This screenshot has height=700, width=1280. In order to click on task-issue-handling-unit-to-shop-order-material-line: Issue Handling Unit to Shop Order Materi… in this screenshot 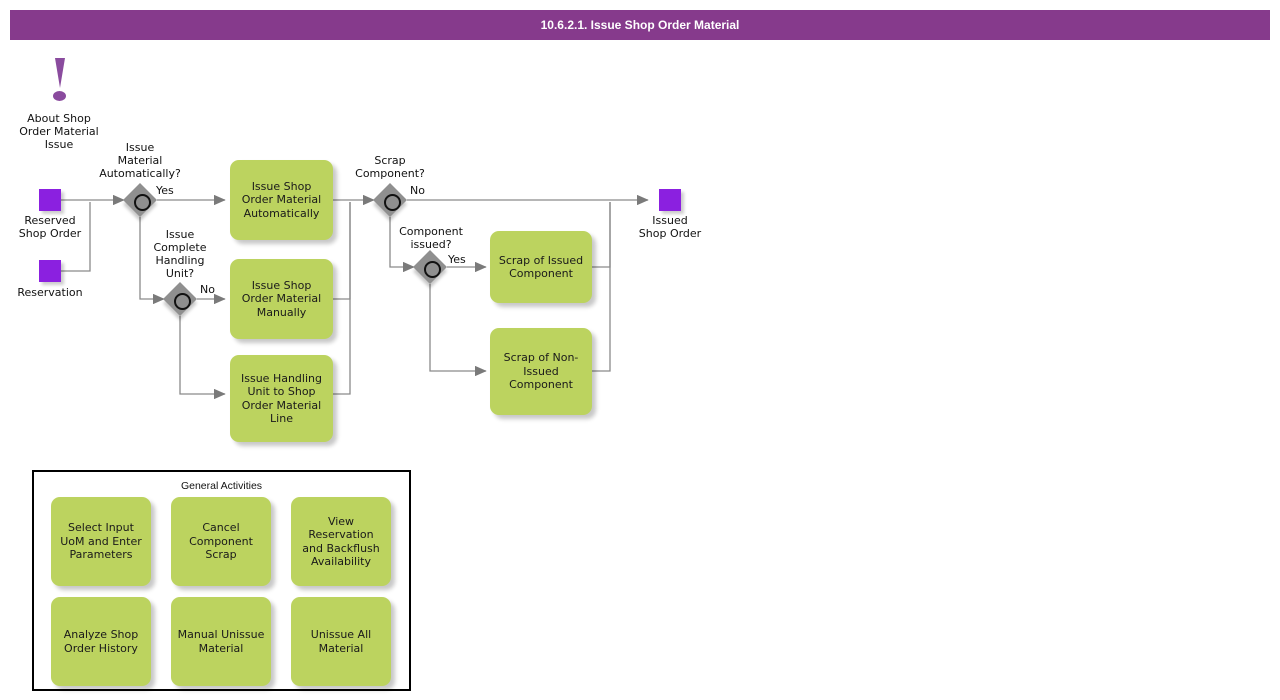, I will do `click(281, 398)`.